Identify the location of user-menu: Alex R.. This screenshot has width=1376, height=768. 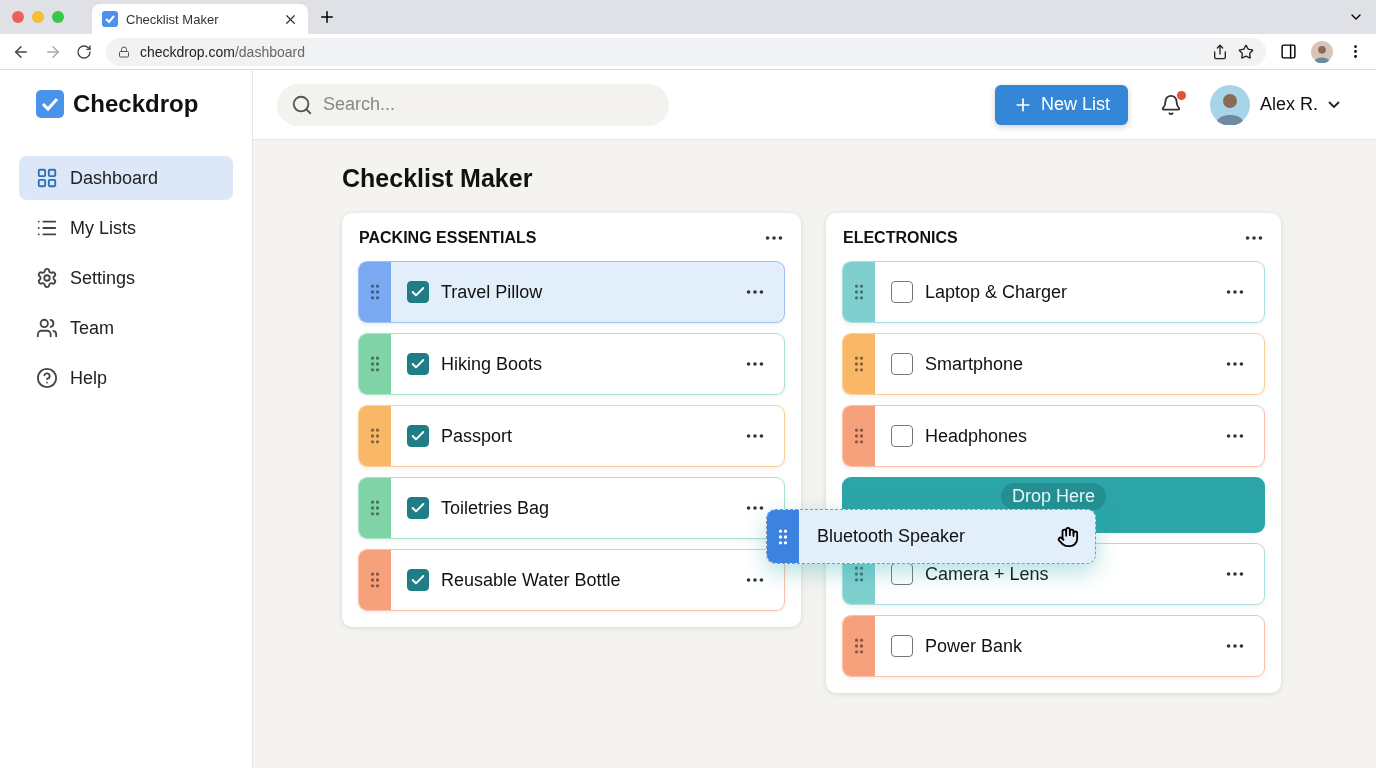
(1274, 104).